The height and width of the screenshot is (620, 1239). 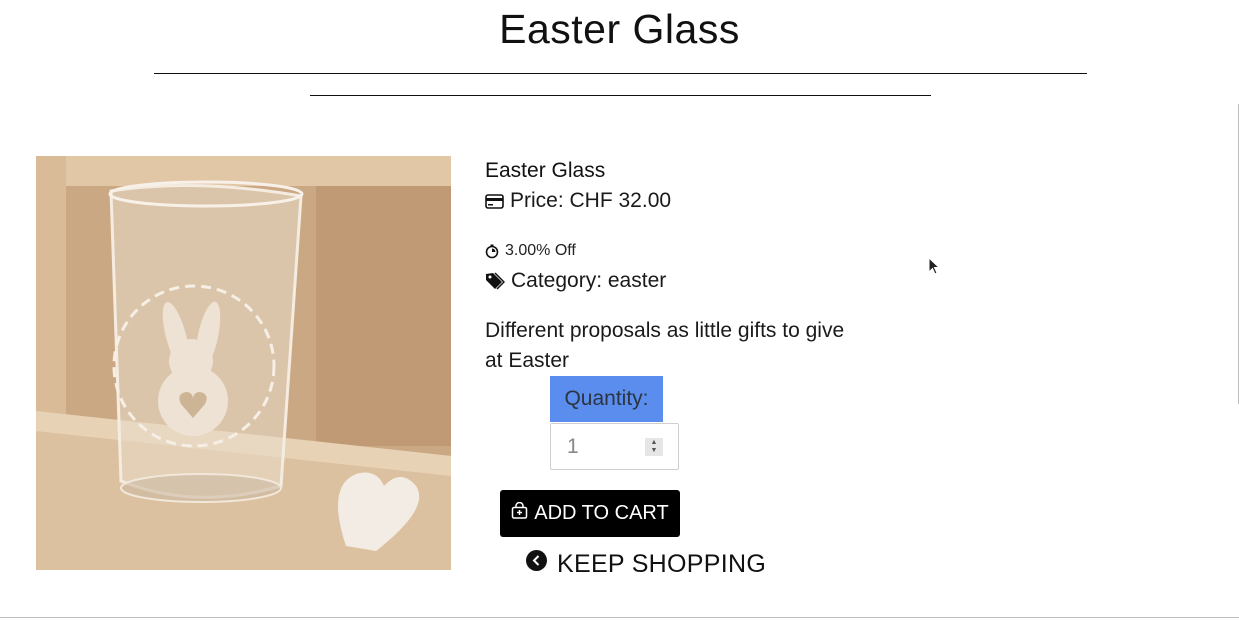 I want to click on page-title: Easter Glass, so click(x=619, y=29).